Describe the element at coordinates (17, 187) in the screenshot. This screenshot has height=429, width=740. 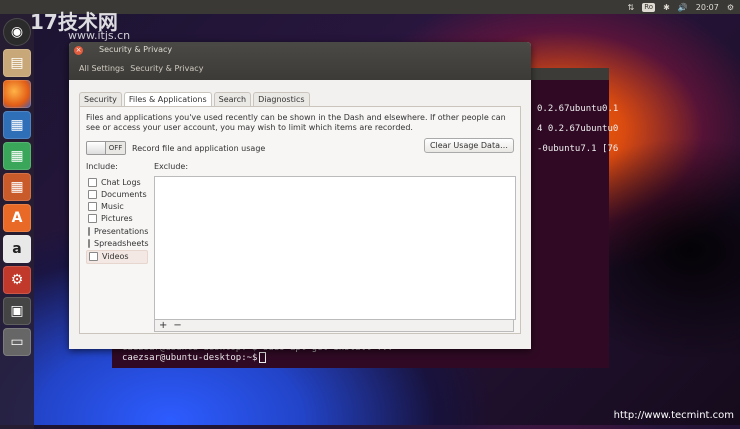
I see `impress-icon: ▦` at that location.